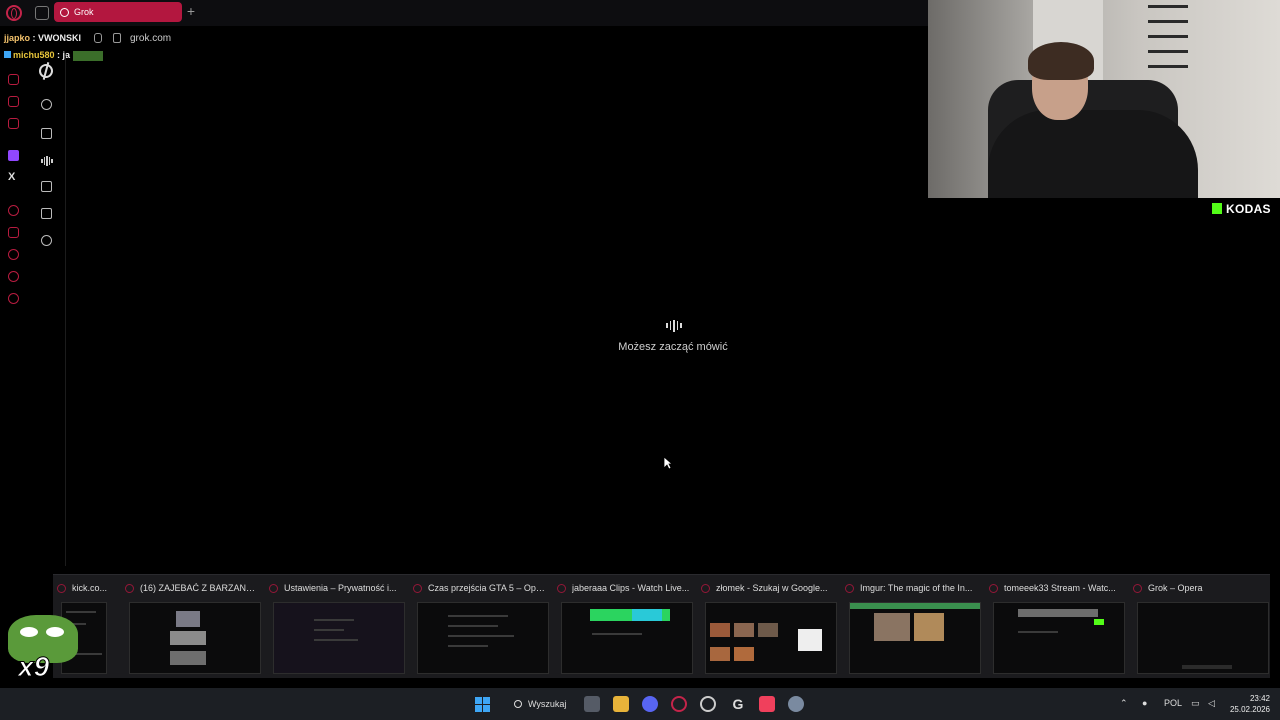  I want to click on sidebar-aria-icon, so click(13, 79).